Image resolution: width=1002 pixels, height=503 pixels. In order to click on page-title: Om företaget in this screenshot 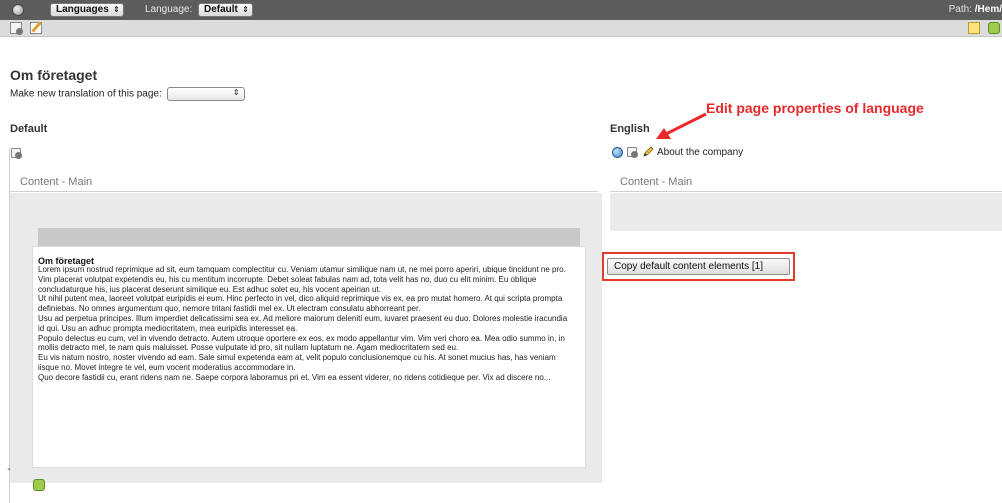, I will do `click(54, 75)`.